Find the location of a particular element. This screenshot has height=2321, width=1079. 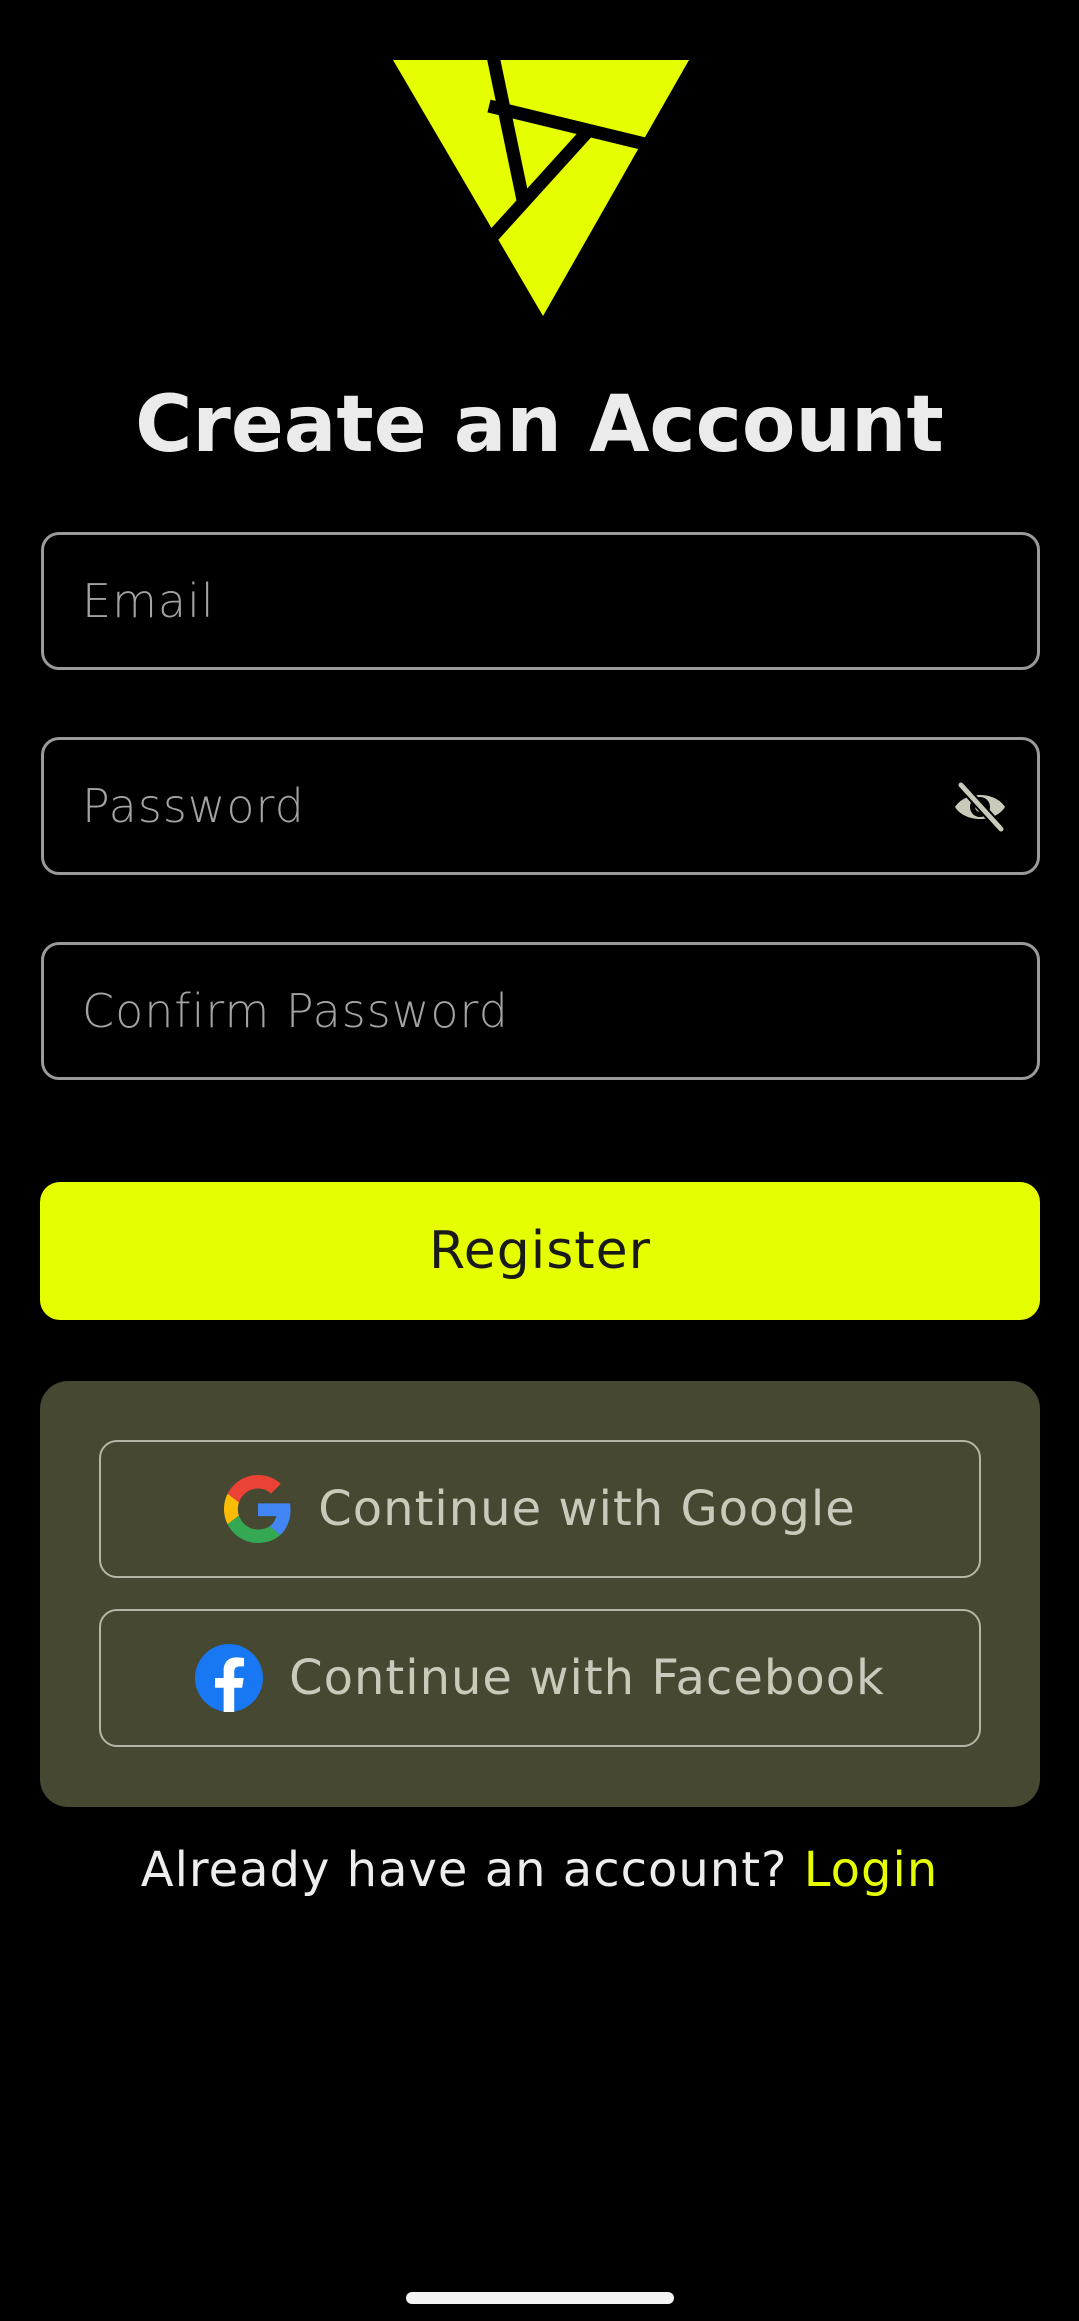

email-field is located at coordinates (540, 601).